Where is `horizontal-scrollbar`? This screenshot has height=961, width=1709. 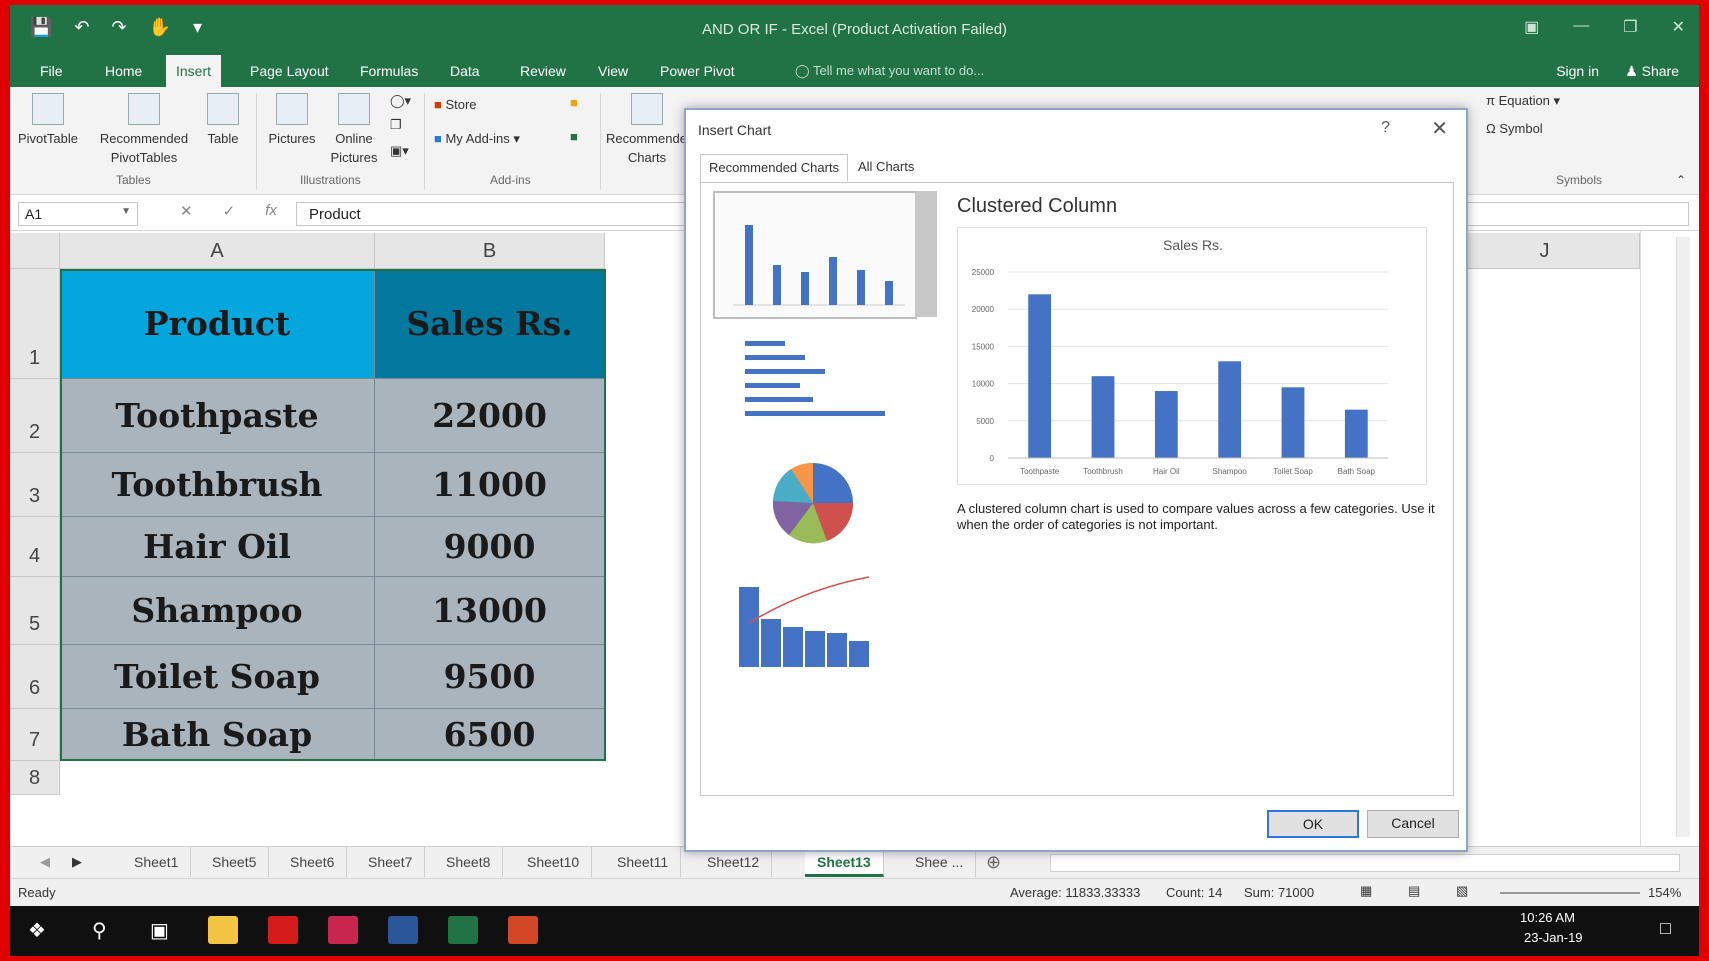 horizontal-scrollbar is located at coordinates (1365, 863).